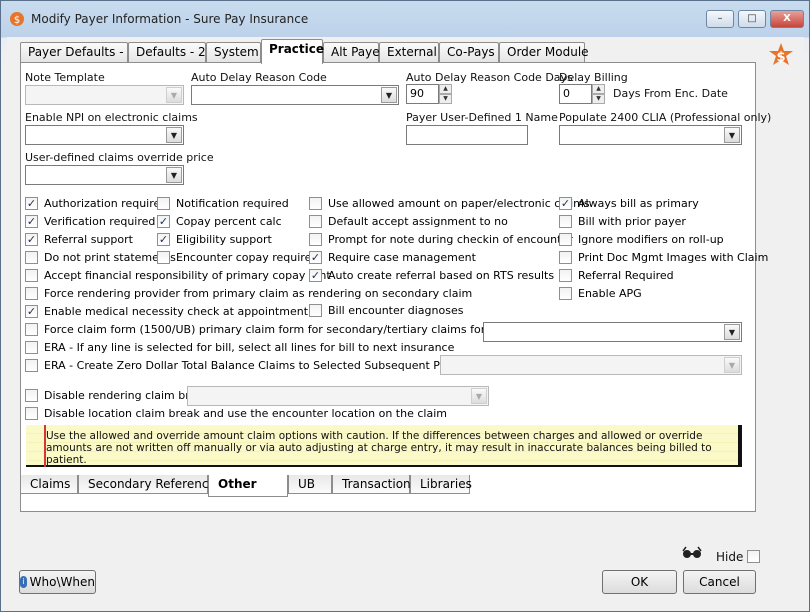  I want to click on tab-system: System, so click(233, 52).